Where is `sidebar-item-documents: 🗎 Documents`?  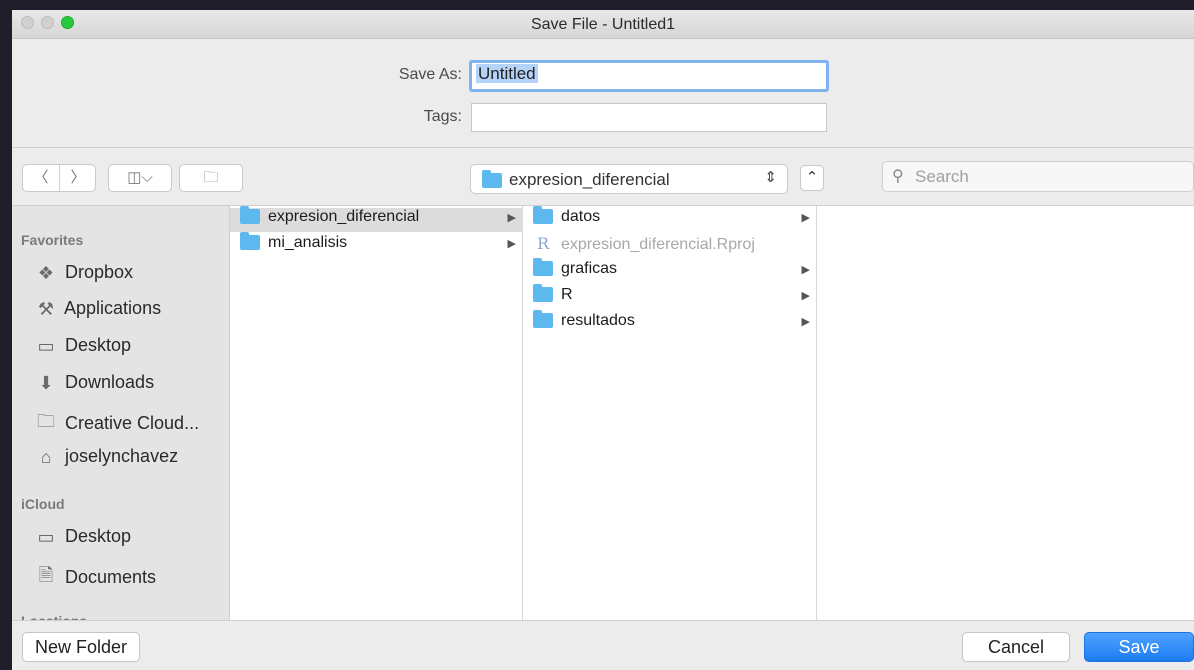
sidebar-item-documents: 🗎 Documents is located at coordinates (94, 578).